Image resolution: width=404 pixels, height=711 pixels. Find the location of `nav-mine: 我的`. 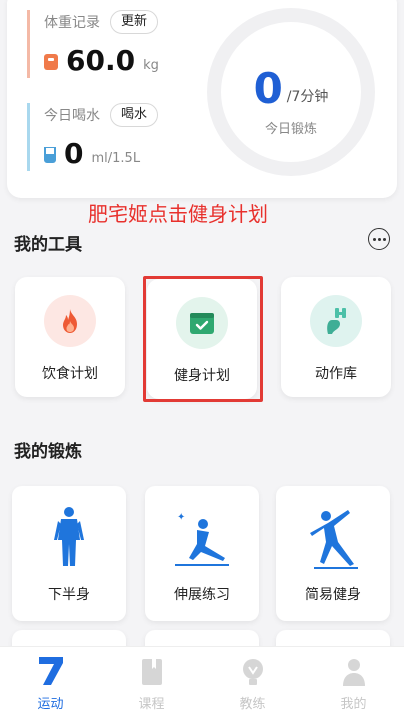

nav-mine: 我的 is located at coordinates (353, 679).